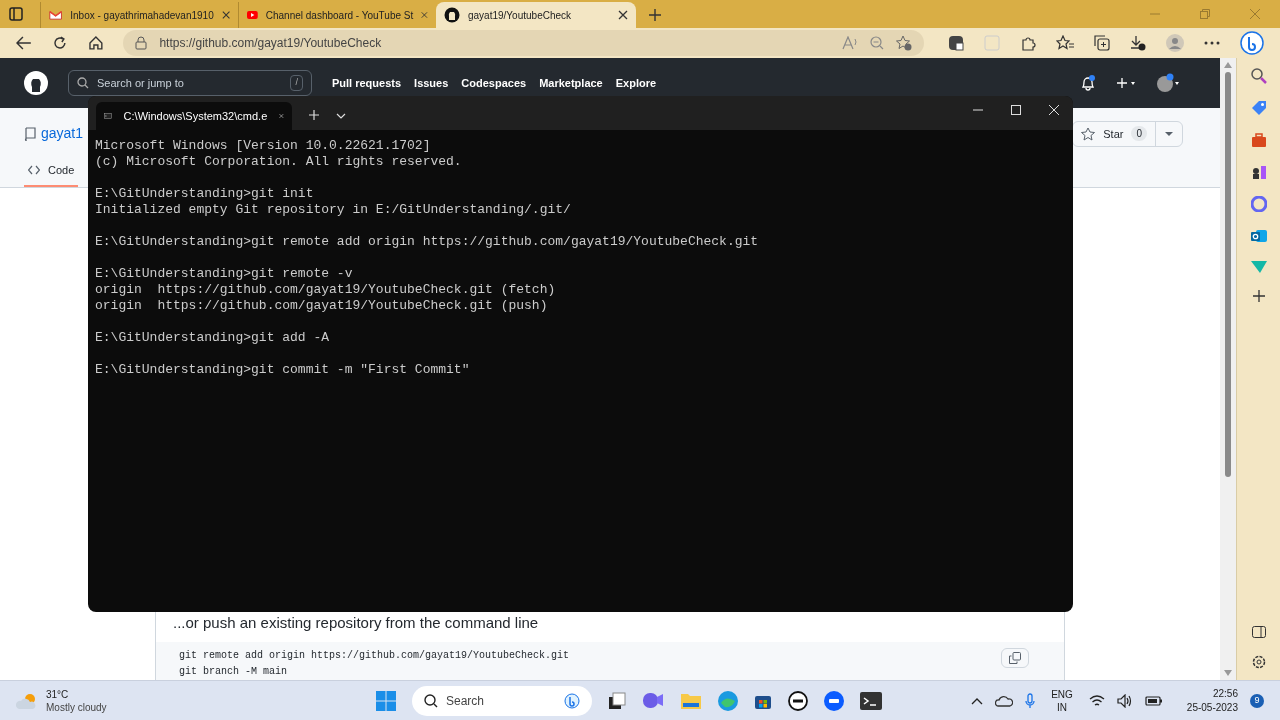 Image resolution: width=1280 pixels, height=720 pixels. I want to click on terminal-line: origin https://github.com/gayat19/YoutubeCheck.git (push), so click(322, 306).